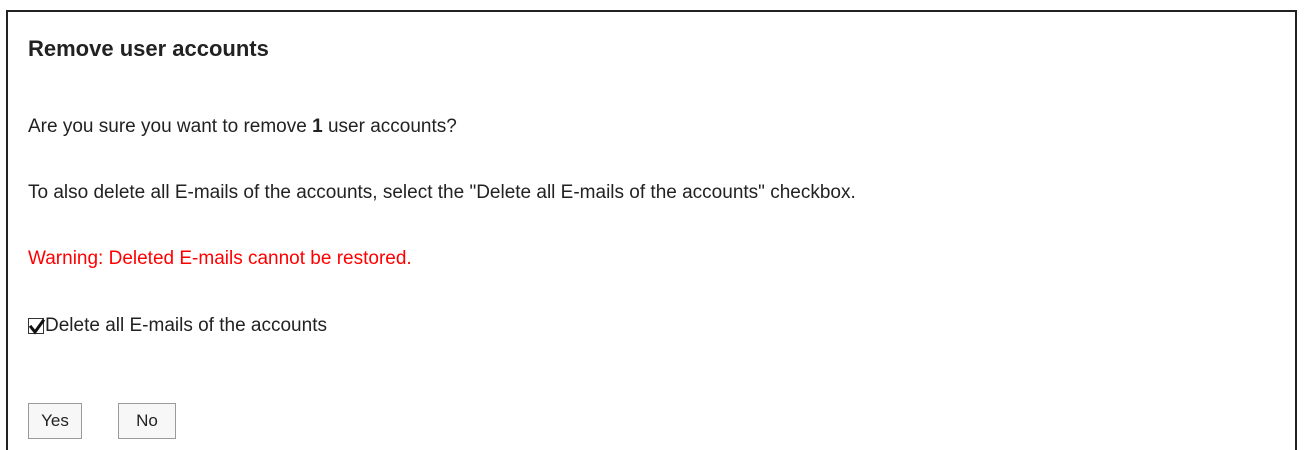 The width and height of the screenshot is (1309, 450). I want to click on delete-emails-checkbox, so click(37, 326).